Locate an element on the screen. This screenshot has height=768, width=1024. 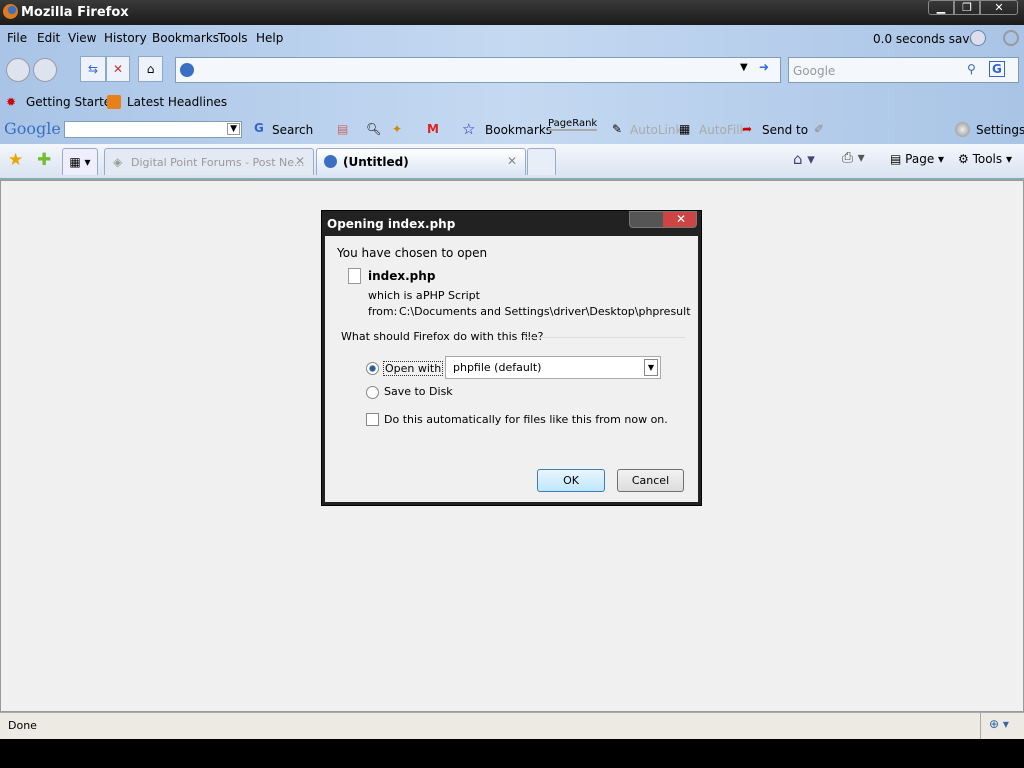
intro-text: You have chosen to open is located at coordinates (412, 253).